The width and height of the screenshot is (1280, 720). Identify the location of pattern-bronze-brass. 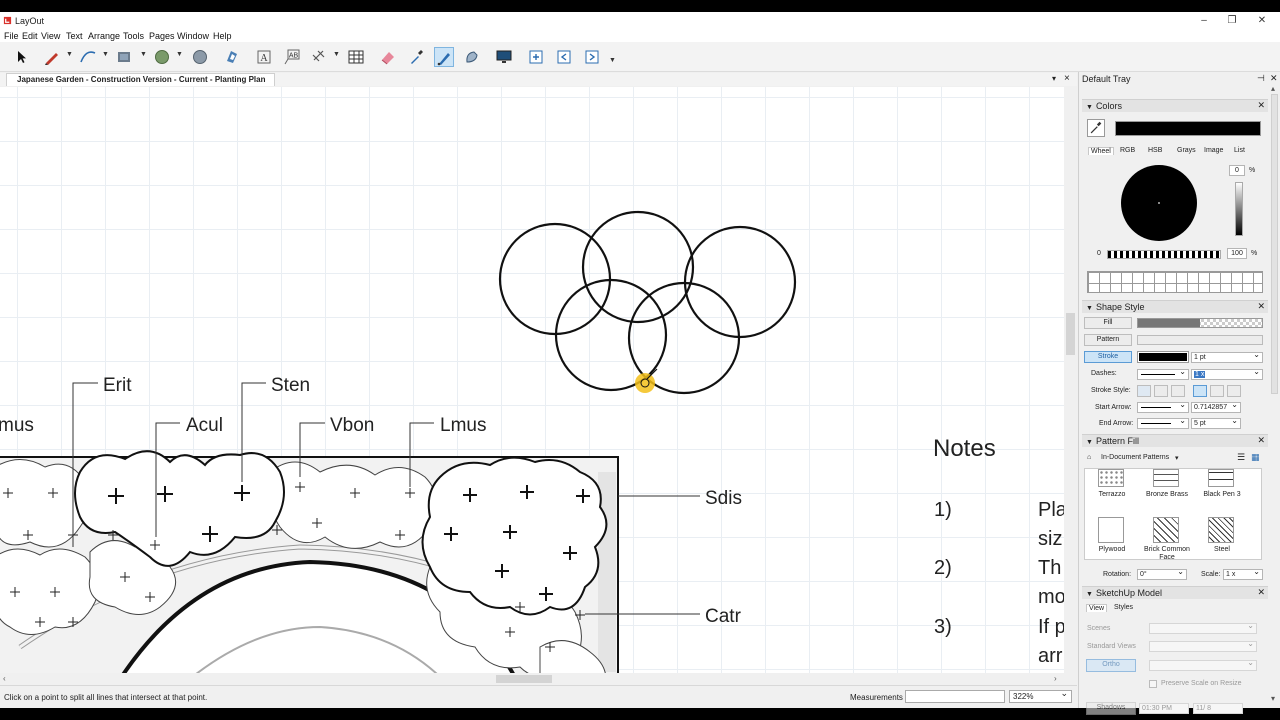
(1166, 478).